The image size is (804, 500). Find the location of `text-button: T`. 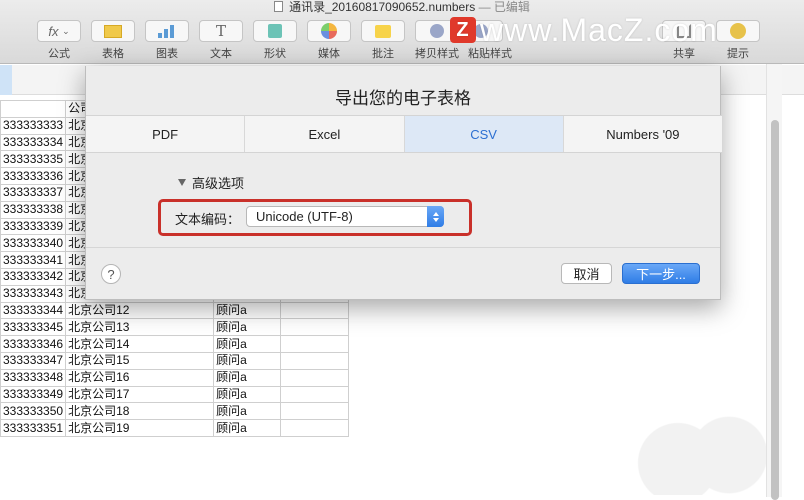

text-button: T is located at coordinates (221, 31).